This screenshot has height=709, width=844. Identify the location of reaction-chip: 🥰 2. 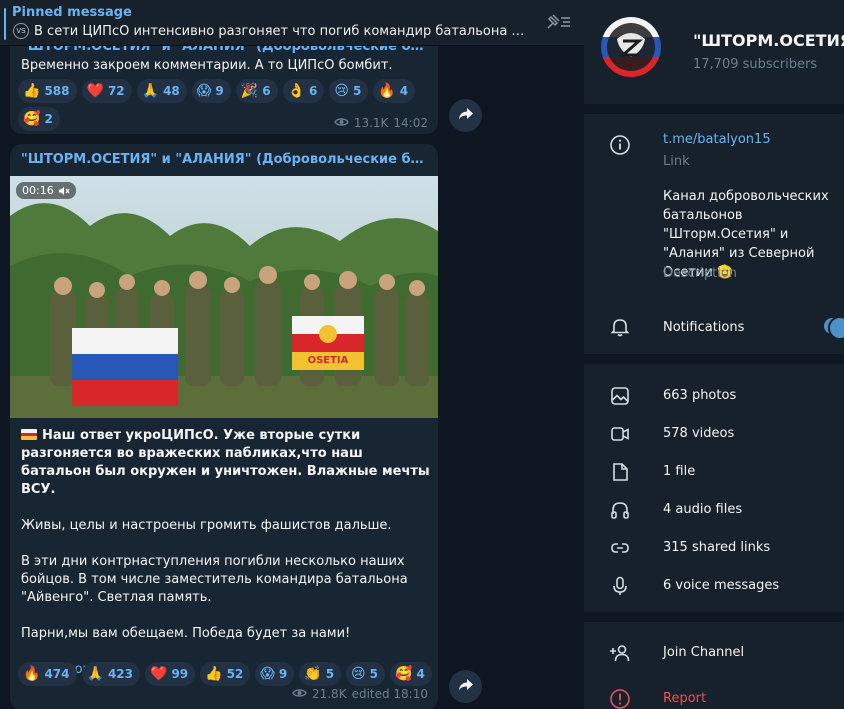
(39, 119).